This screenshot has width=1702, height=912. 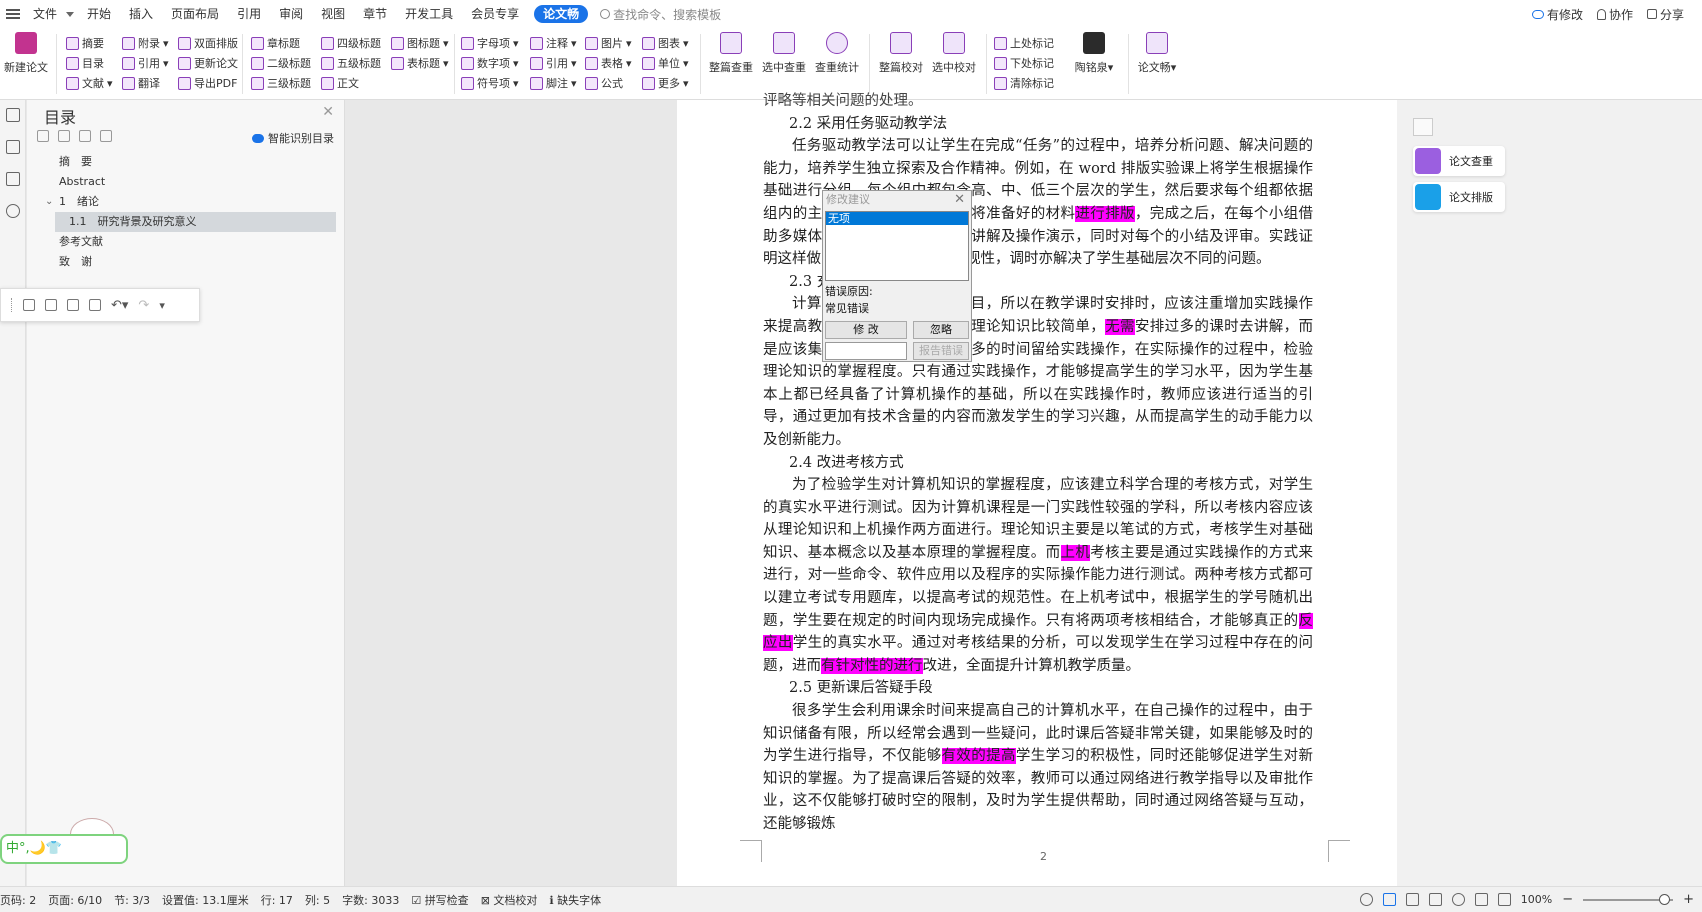 I want to click on command-search: 查找命令、搜索模板, so click(x=660, y=14).